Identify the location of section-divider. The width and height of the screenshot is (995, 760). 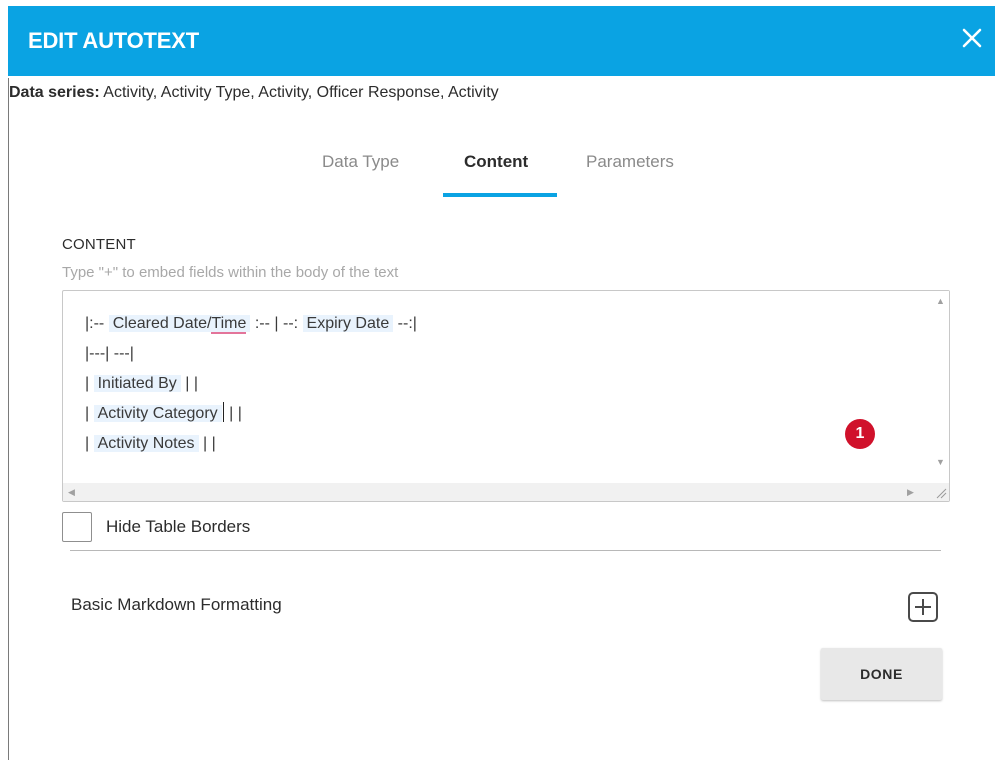
(505, 550).